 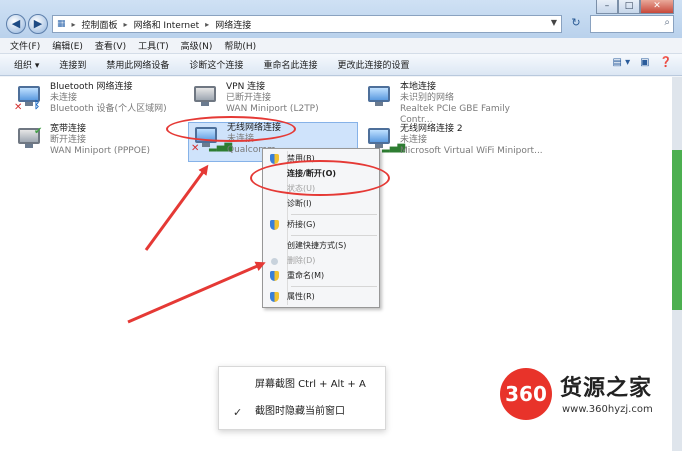 I want to click on vpn-adapter-icon, so click(x=205, y=98).